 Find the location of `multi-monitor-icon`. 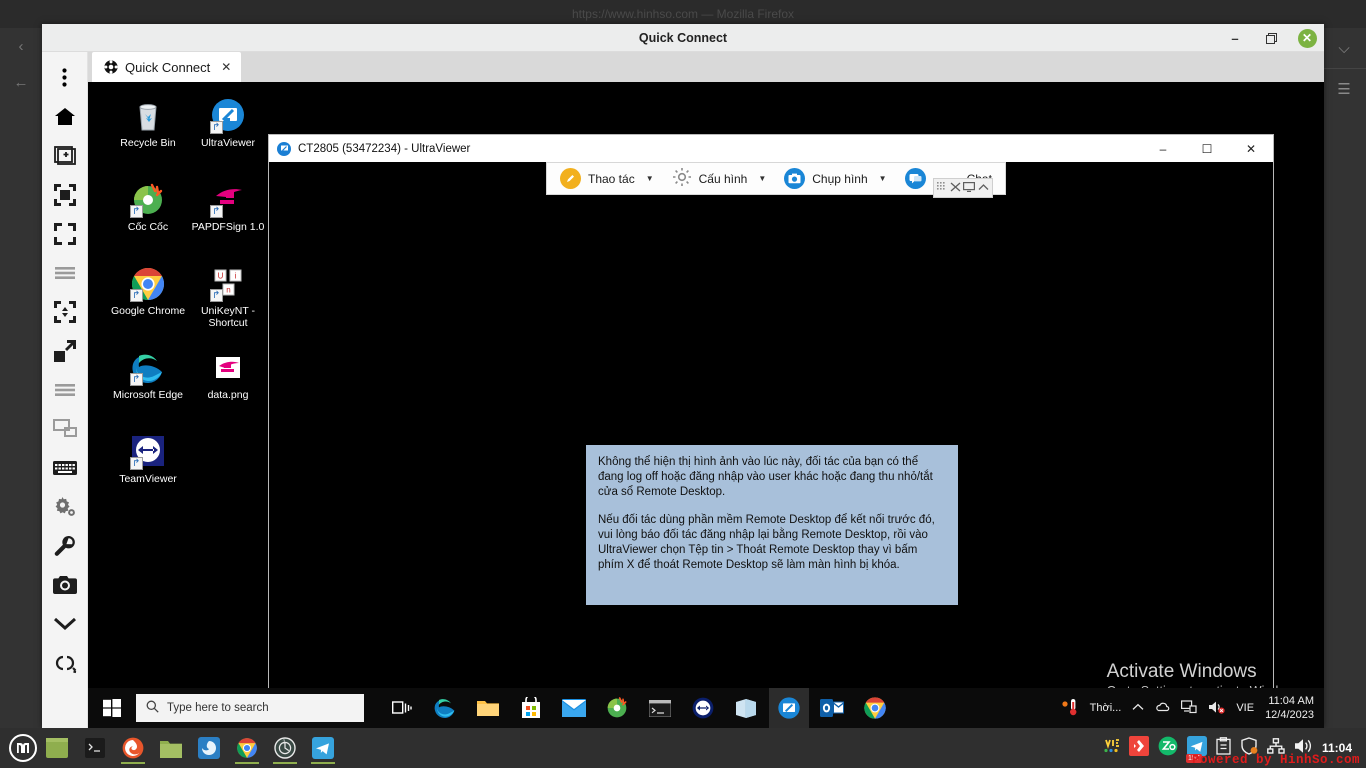

multi-monitor-icon is located at coordinates (65, 428).